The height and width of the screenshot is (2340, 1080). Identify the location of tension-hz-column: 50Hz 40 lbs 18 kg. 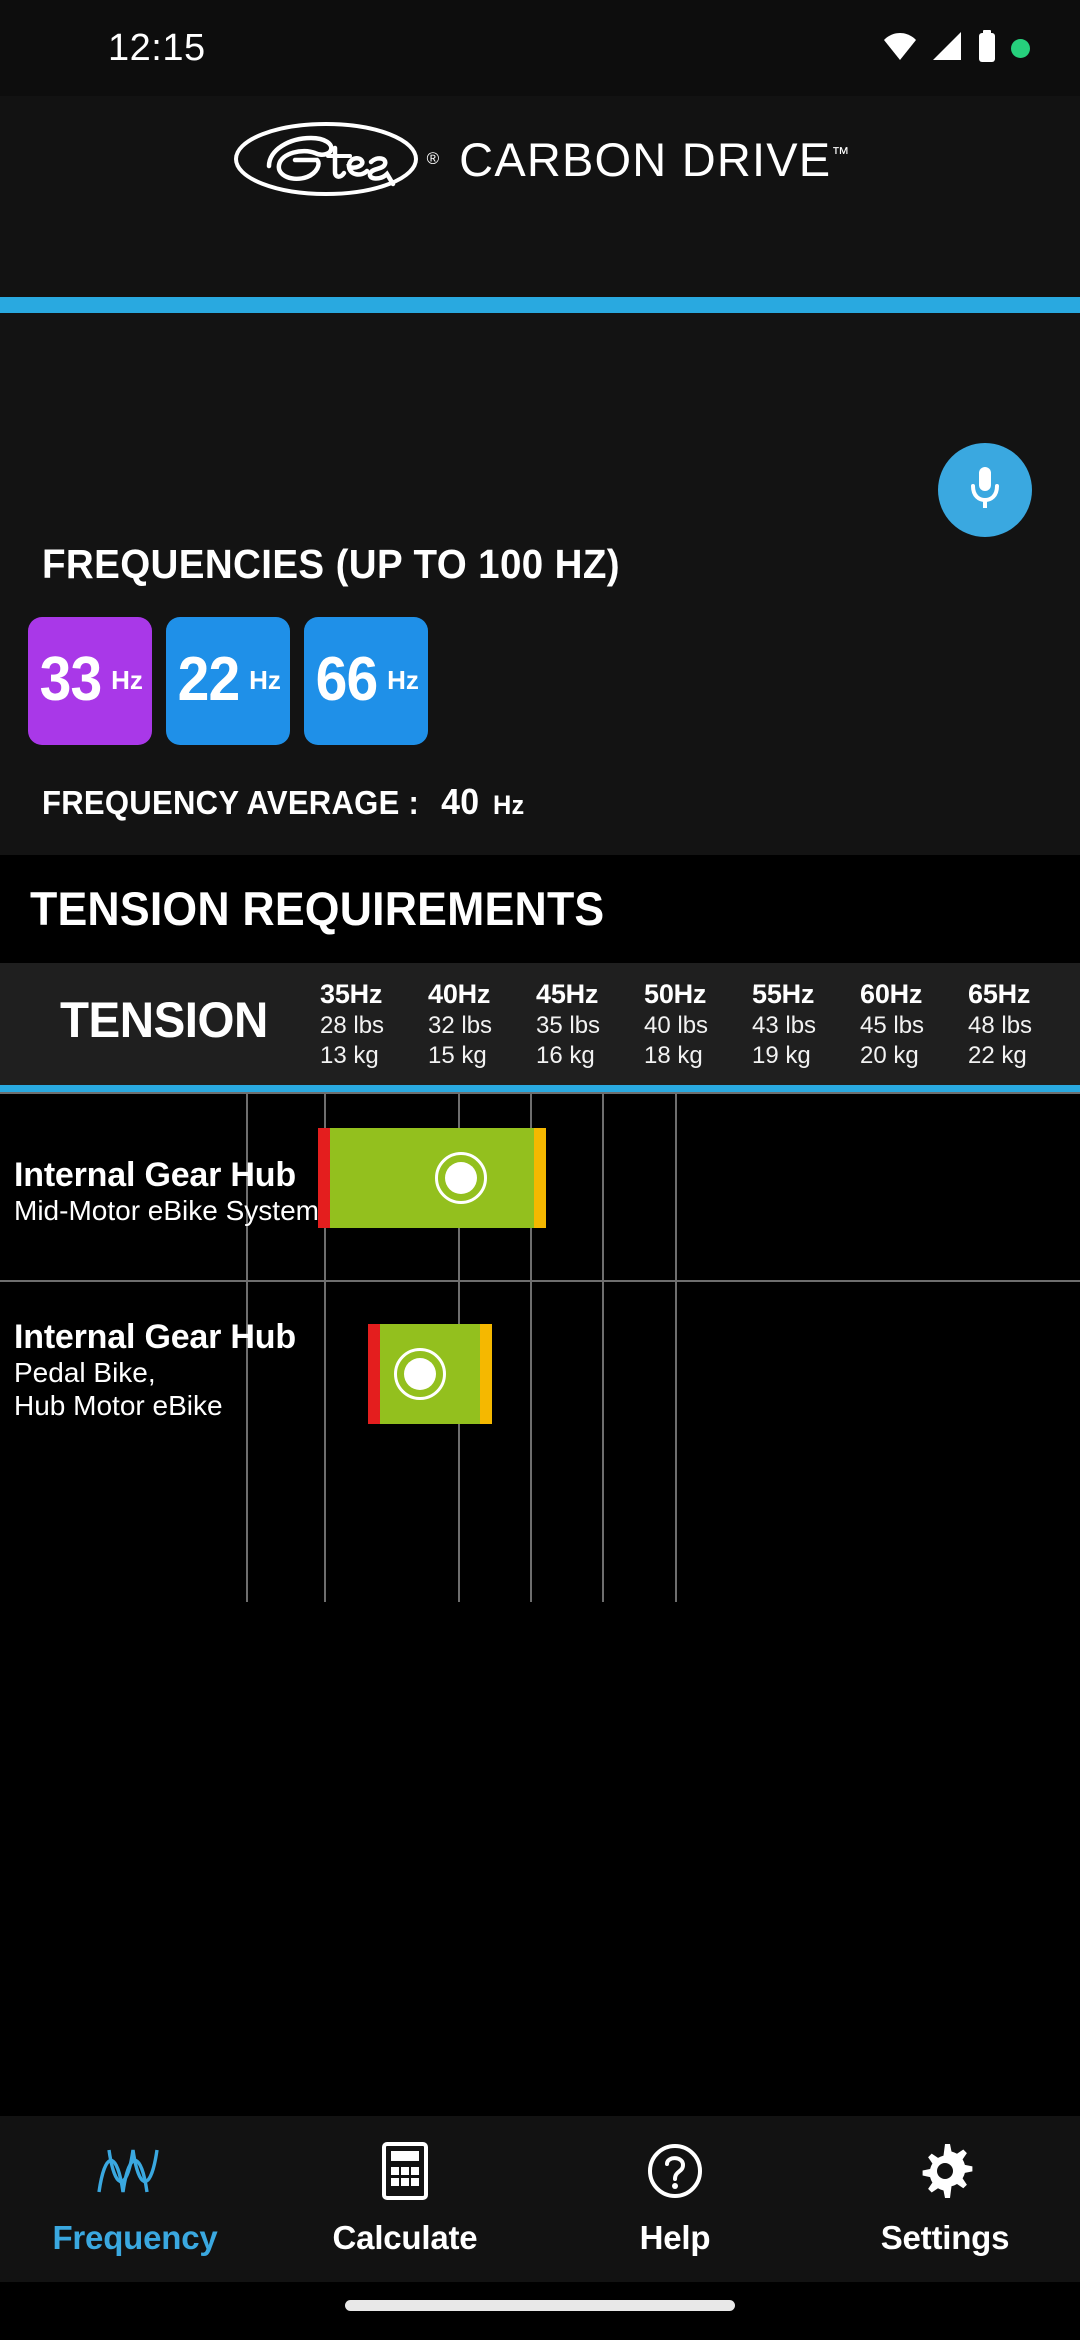
(698, 1024).